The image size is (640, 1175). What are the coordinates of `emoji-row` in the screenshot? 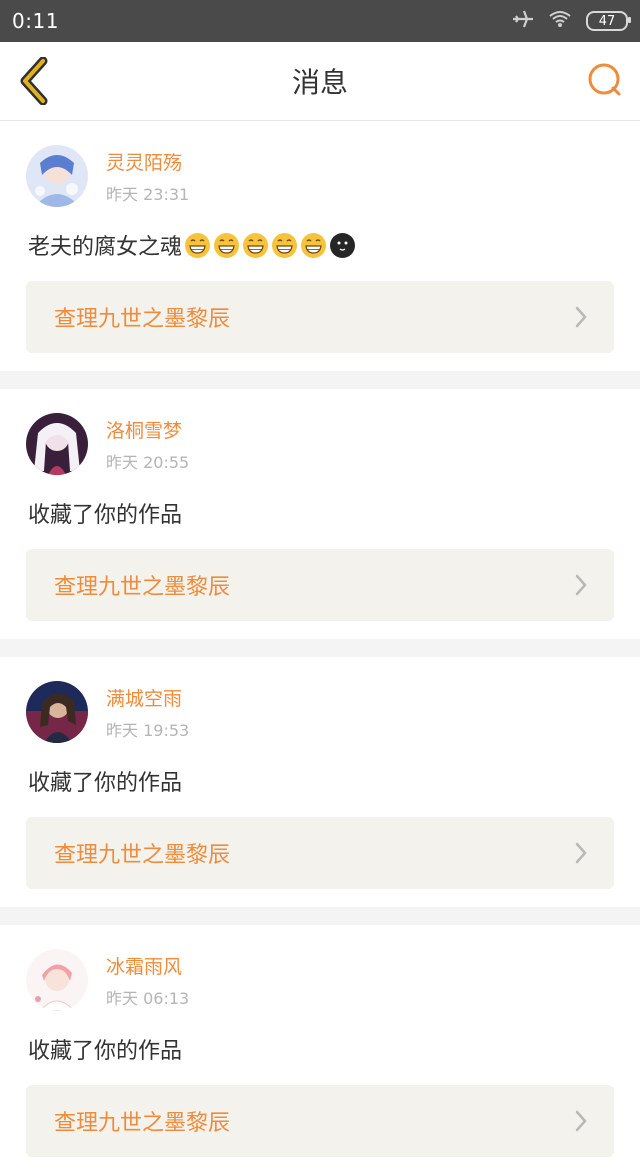 It's located at (270, 245).